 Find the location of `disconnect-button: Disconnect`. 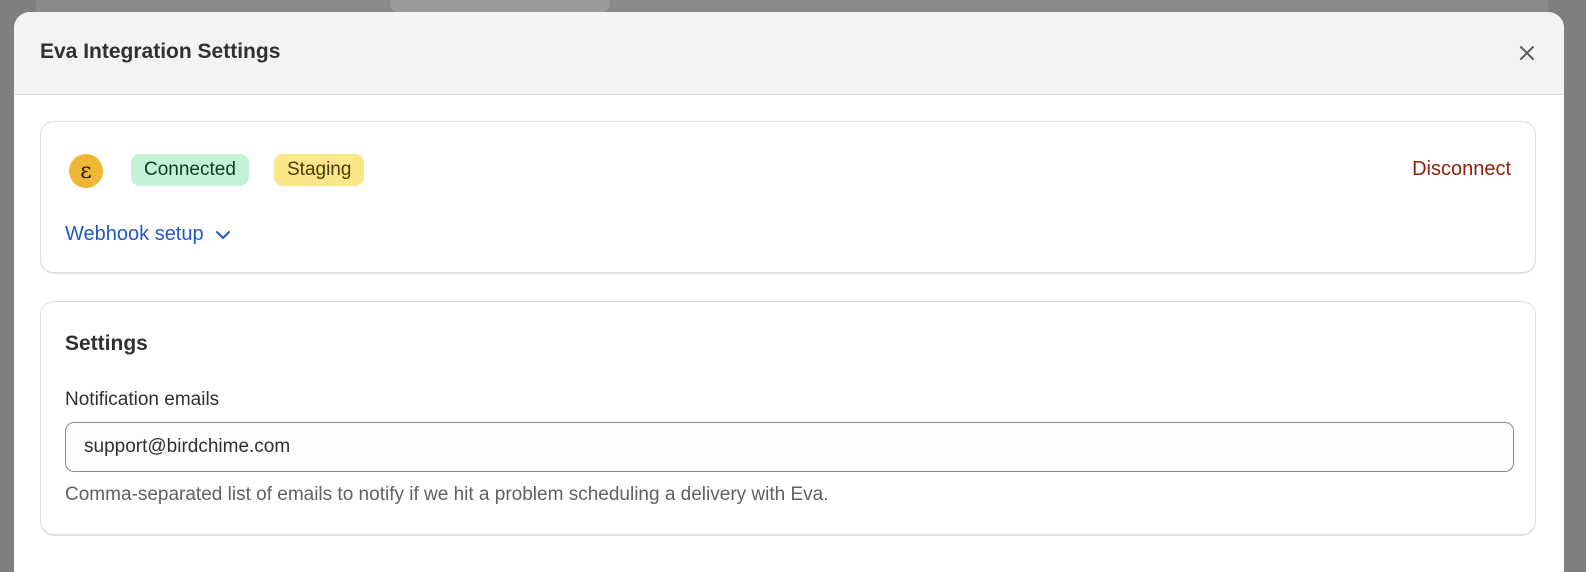

disconnect-button: Disconnect is located at coordinates (1461, 169).